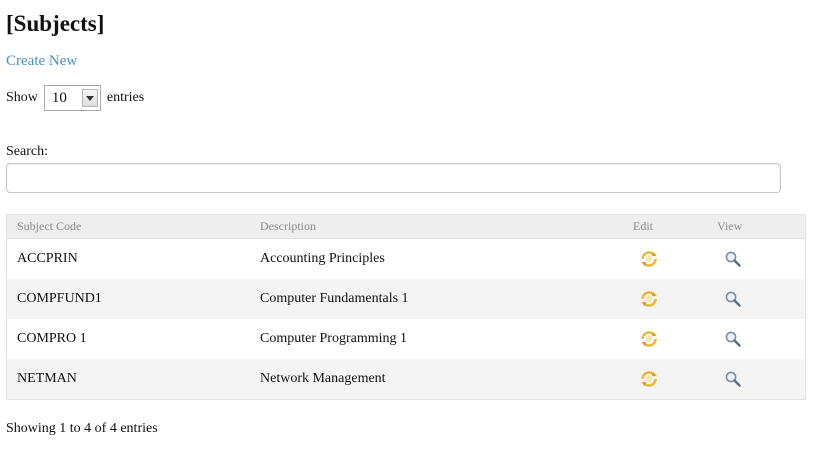 The width and height of the screenshot is (814, 453). I want to click on table-info: Showing 1 to 4 of 4 entries, so click(82, 428).